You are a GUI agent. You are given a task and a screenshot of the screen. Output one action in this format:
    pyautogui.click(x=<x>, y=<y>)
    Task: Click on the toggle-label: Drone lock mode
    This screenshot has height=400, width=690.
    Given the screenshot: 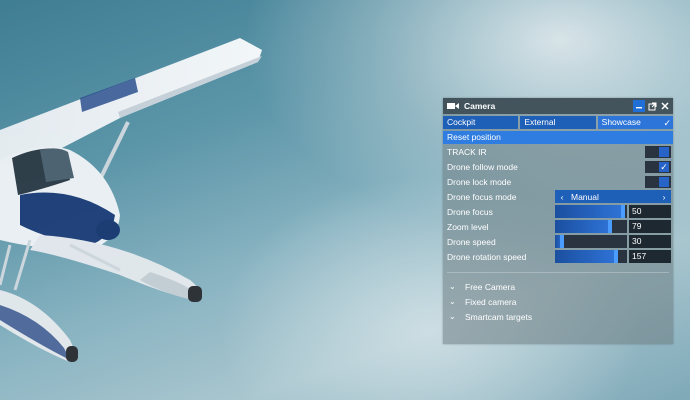 What is the action you would take?
    pyautogui.click(x=479, y=181)
    